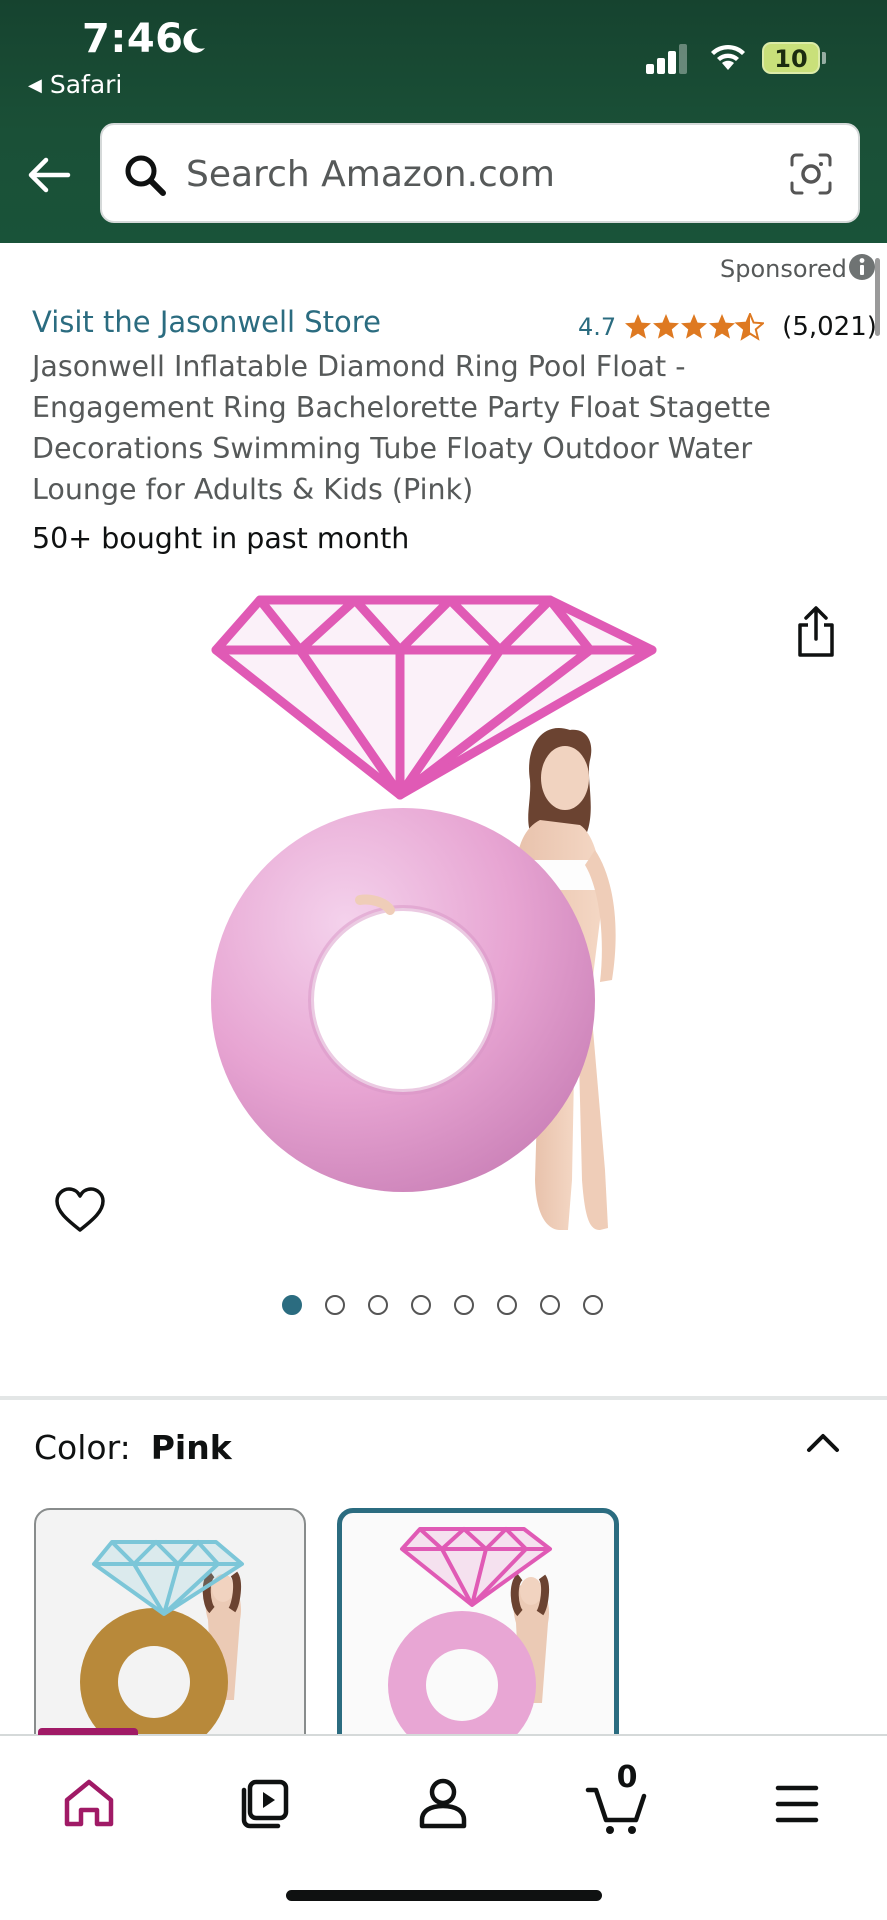  What do you see at coordinates (829, 327) in the screenshot?
I see `rating-count: (5,021)` at bounding box center [829, 327].